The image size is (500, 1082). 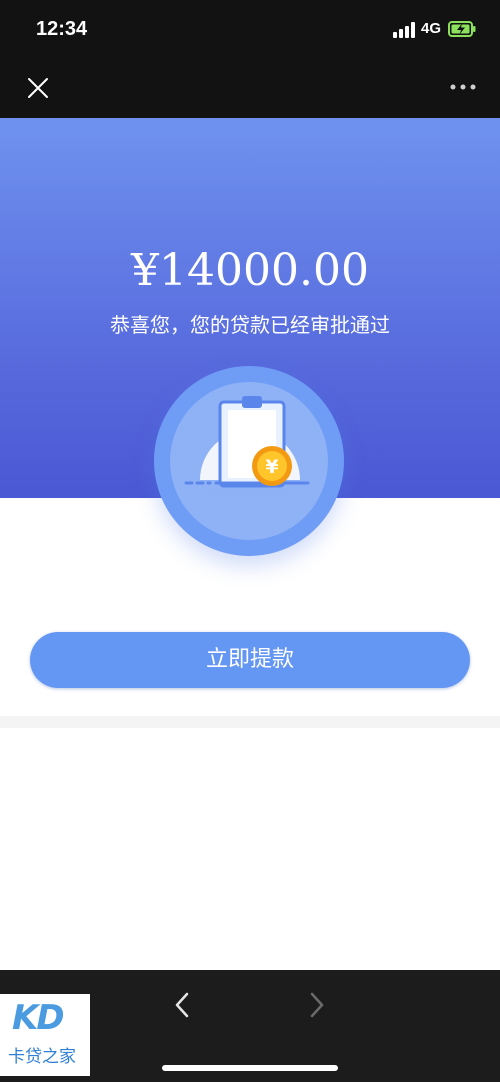 What do you see at coordinates (42, 1057) in the screenshot?
I see `watermark-text: 卡贷之家` at bounding box center [42, 1057].